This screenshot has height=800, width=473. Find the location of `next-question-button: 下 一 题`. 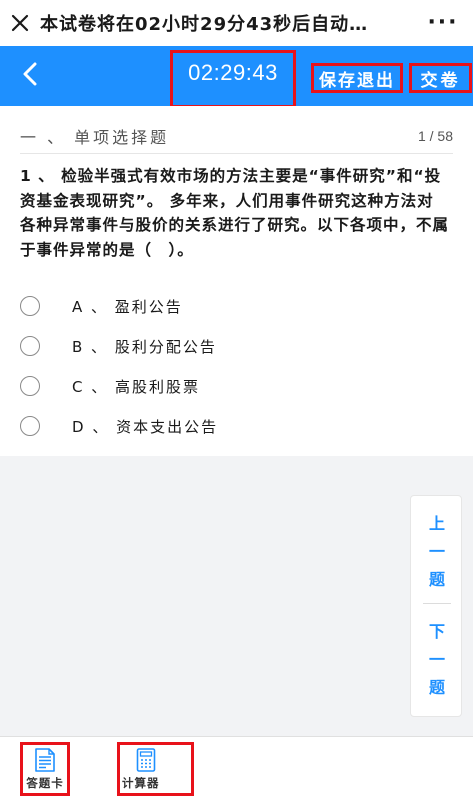

next-question-button: 下 一 题 is located at coordinates (437, 658).